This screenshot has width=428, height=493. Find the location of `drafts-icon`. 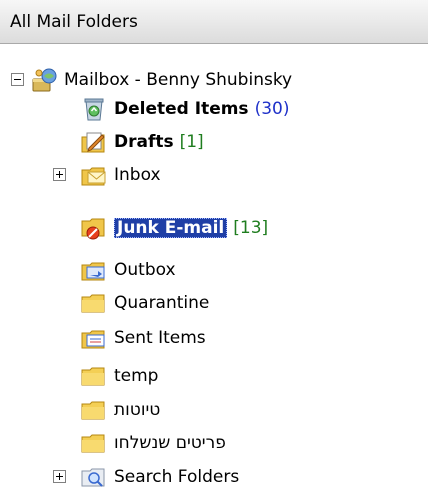

drafts-icon is located at coordinates (94, 142).